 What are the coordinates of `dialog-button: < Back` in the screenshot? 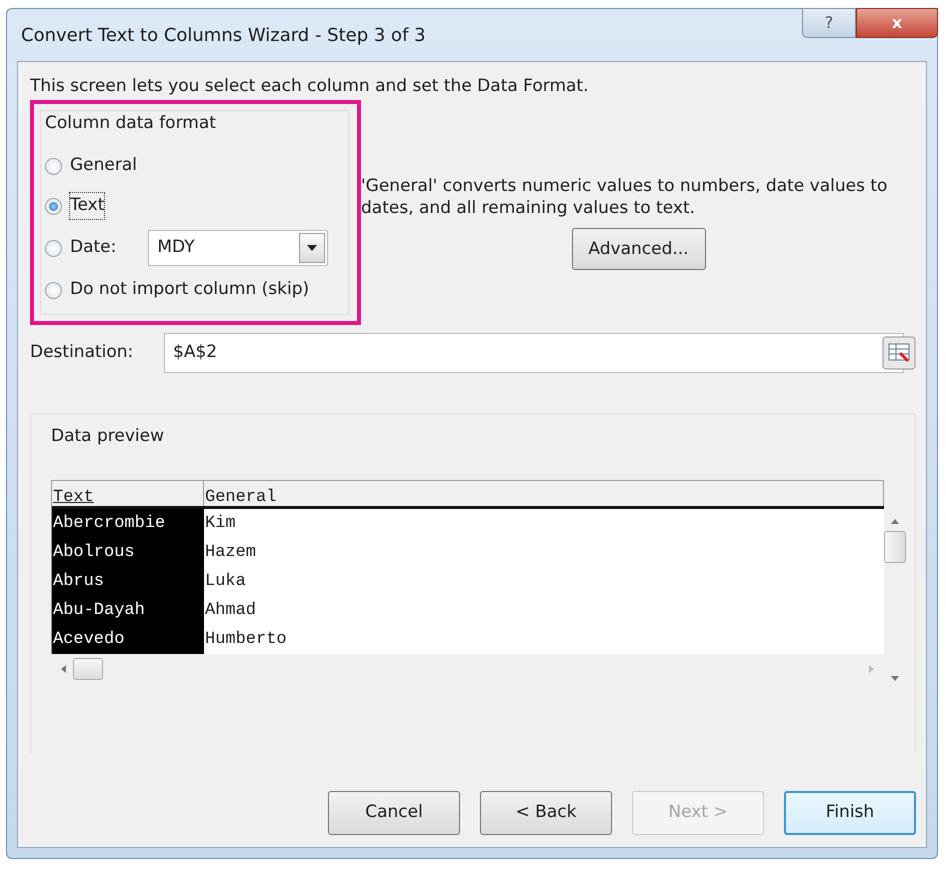 It's located at (546, 813).